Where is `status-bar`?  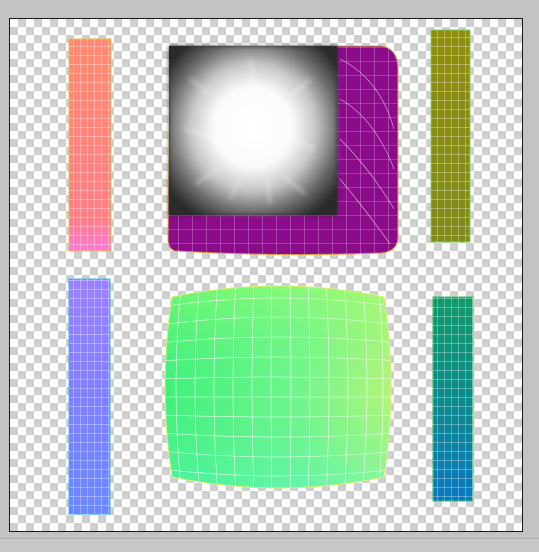 status-bar is located at coordinates (269, 545).